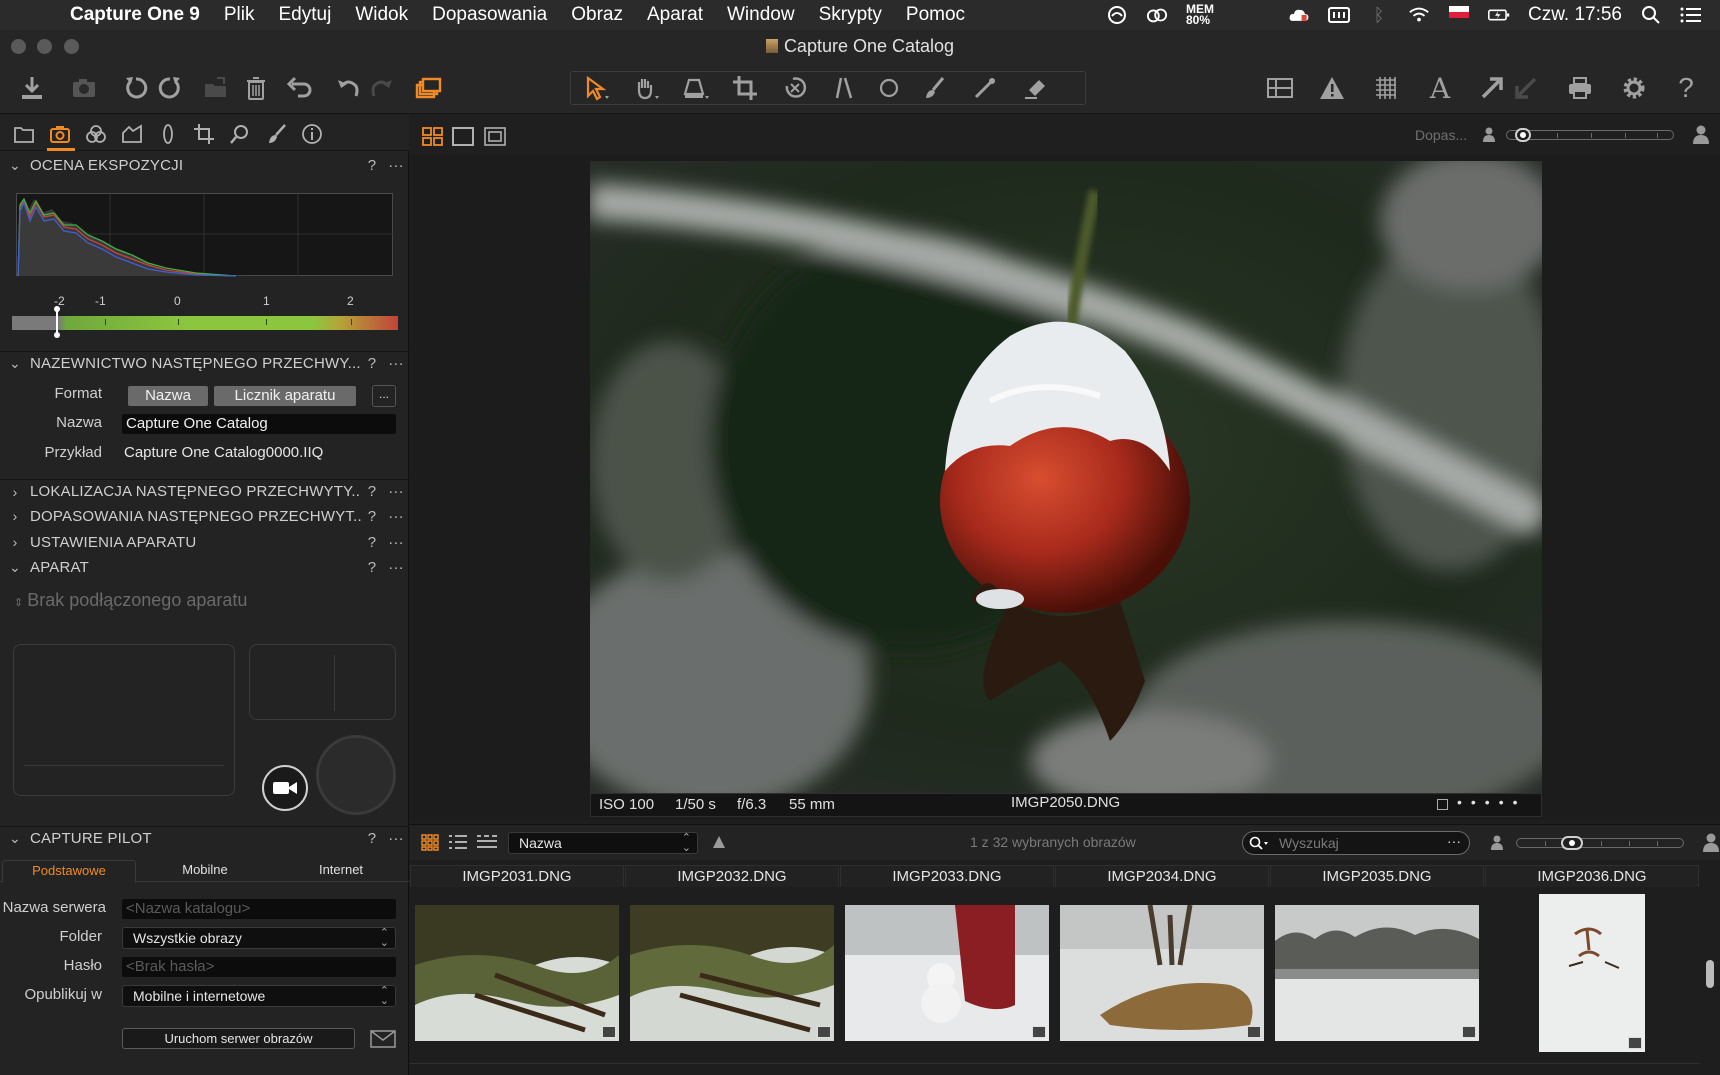  What do you see at coordinates (935, 88) in the screenshot?
I see `brush-icon` at bounding box center [935, 88].